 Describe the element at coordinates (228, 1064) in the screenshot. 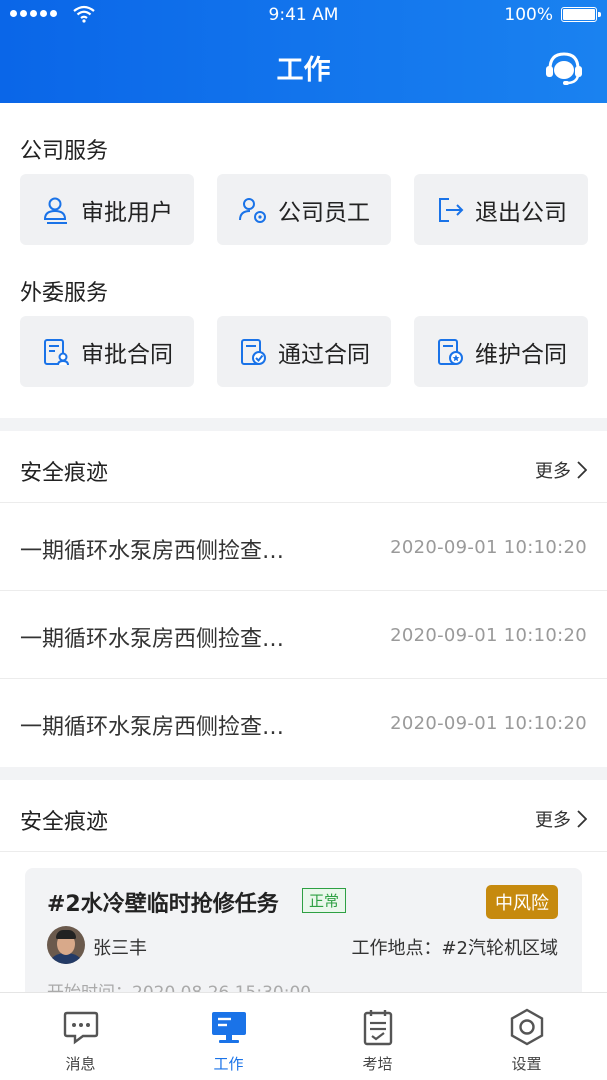

I see `tab-label: 工作` at that location.